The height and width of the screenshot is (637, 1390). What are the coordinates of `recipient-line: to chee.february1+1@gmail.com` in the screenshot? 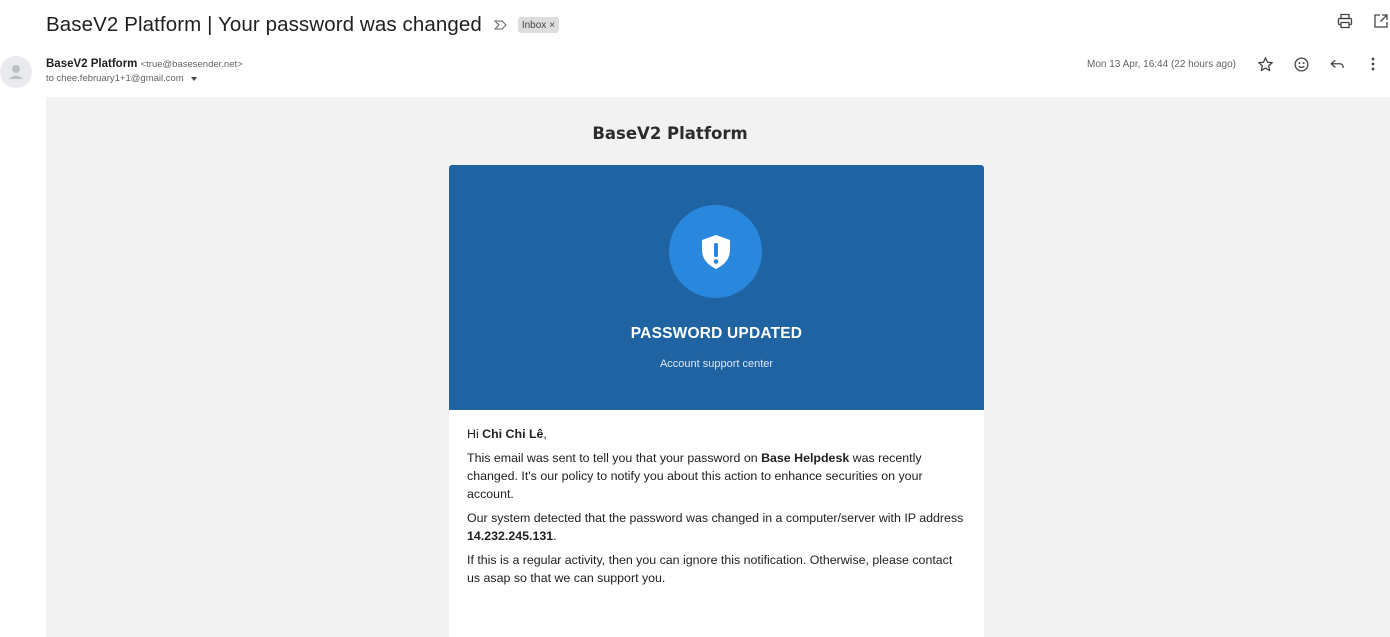 It's located at (115, 78).